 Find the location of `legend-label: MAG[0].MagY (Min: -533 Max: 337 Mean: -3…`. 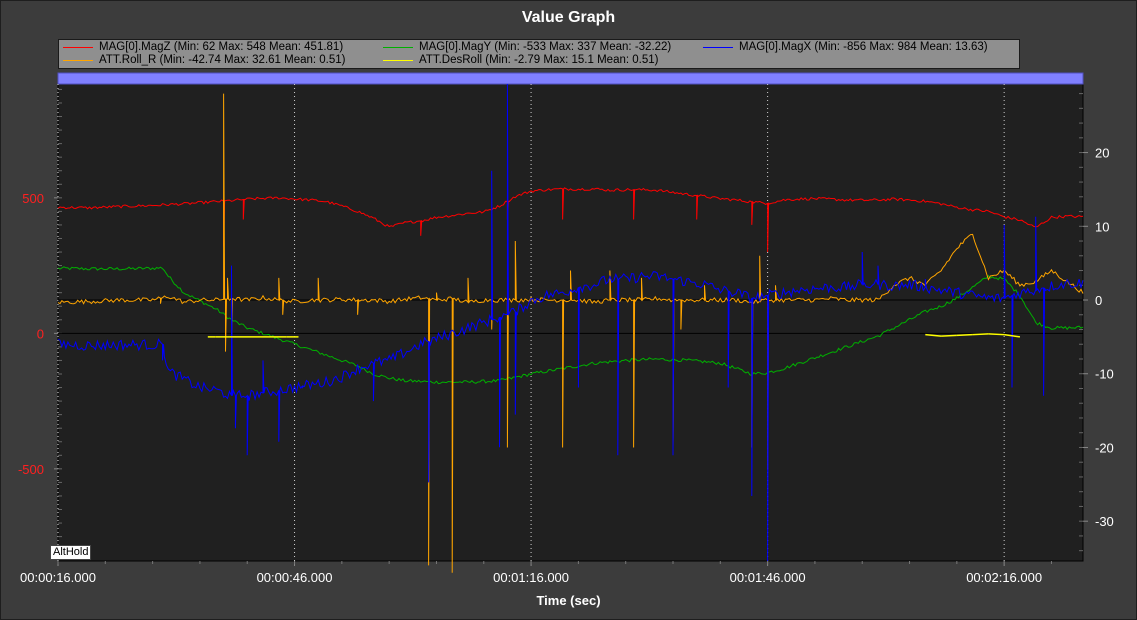

legend-label: MAG[0].MagY (Min: -533 Max: 337 Mean: -3… is located at coordinates (545, 47).